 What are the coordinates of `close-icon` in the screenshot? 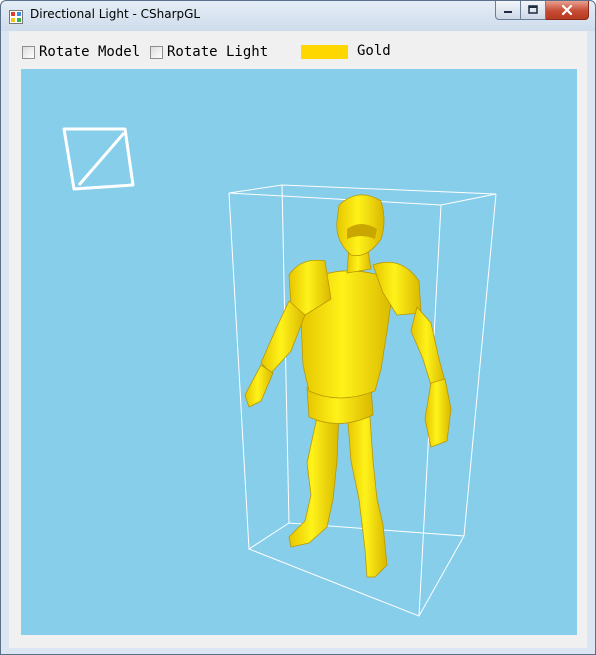 It's located at (567, 10).